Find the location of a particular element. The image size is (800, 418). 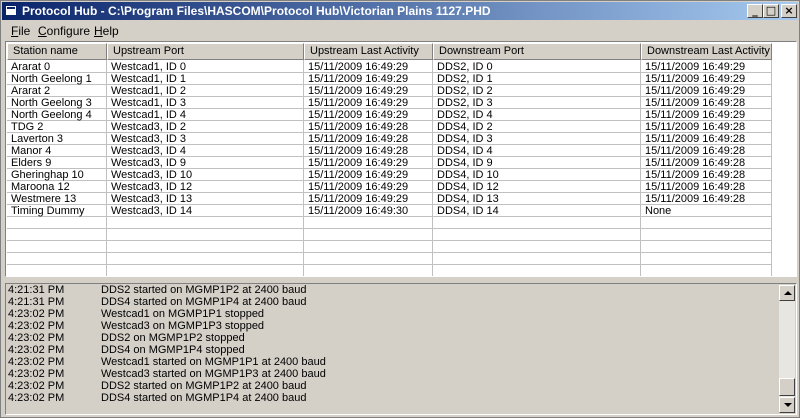

cell-upstream-port: Westcad1, ID 0 is located at coordinates (148, 67).